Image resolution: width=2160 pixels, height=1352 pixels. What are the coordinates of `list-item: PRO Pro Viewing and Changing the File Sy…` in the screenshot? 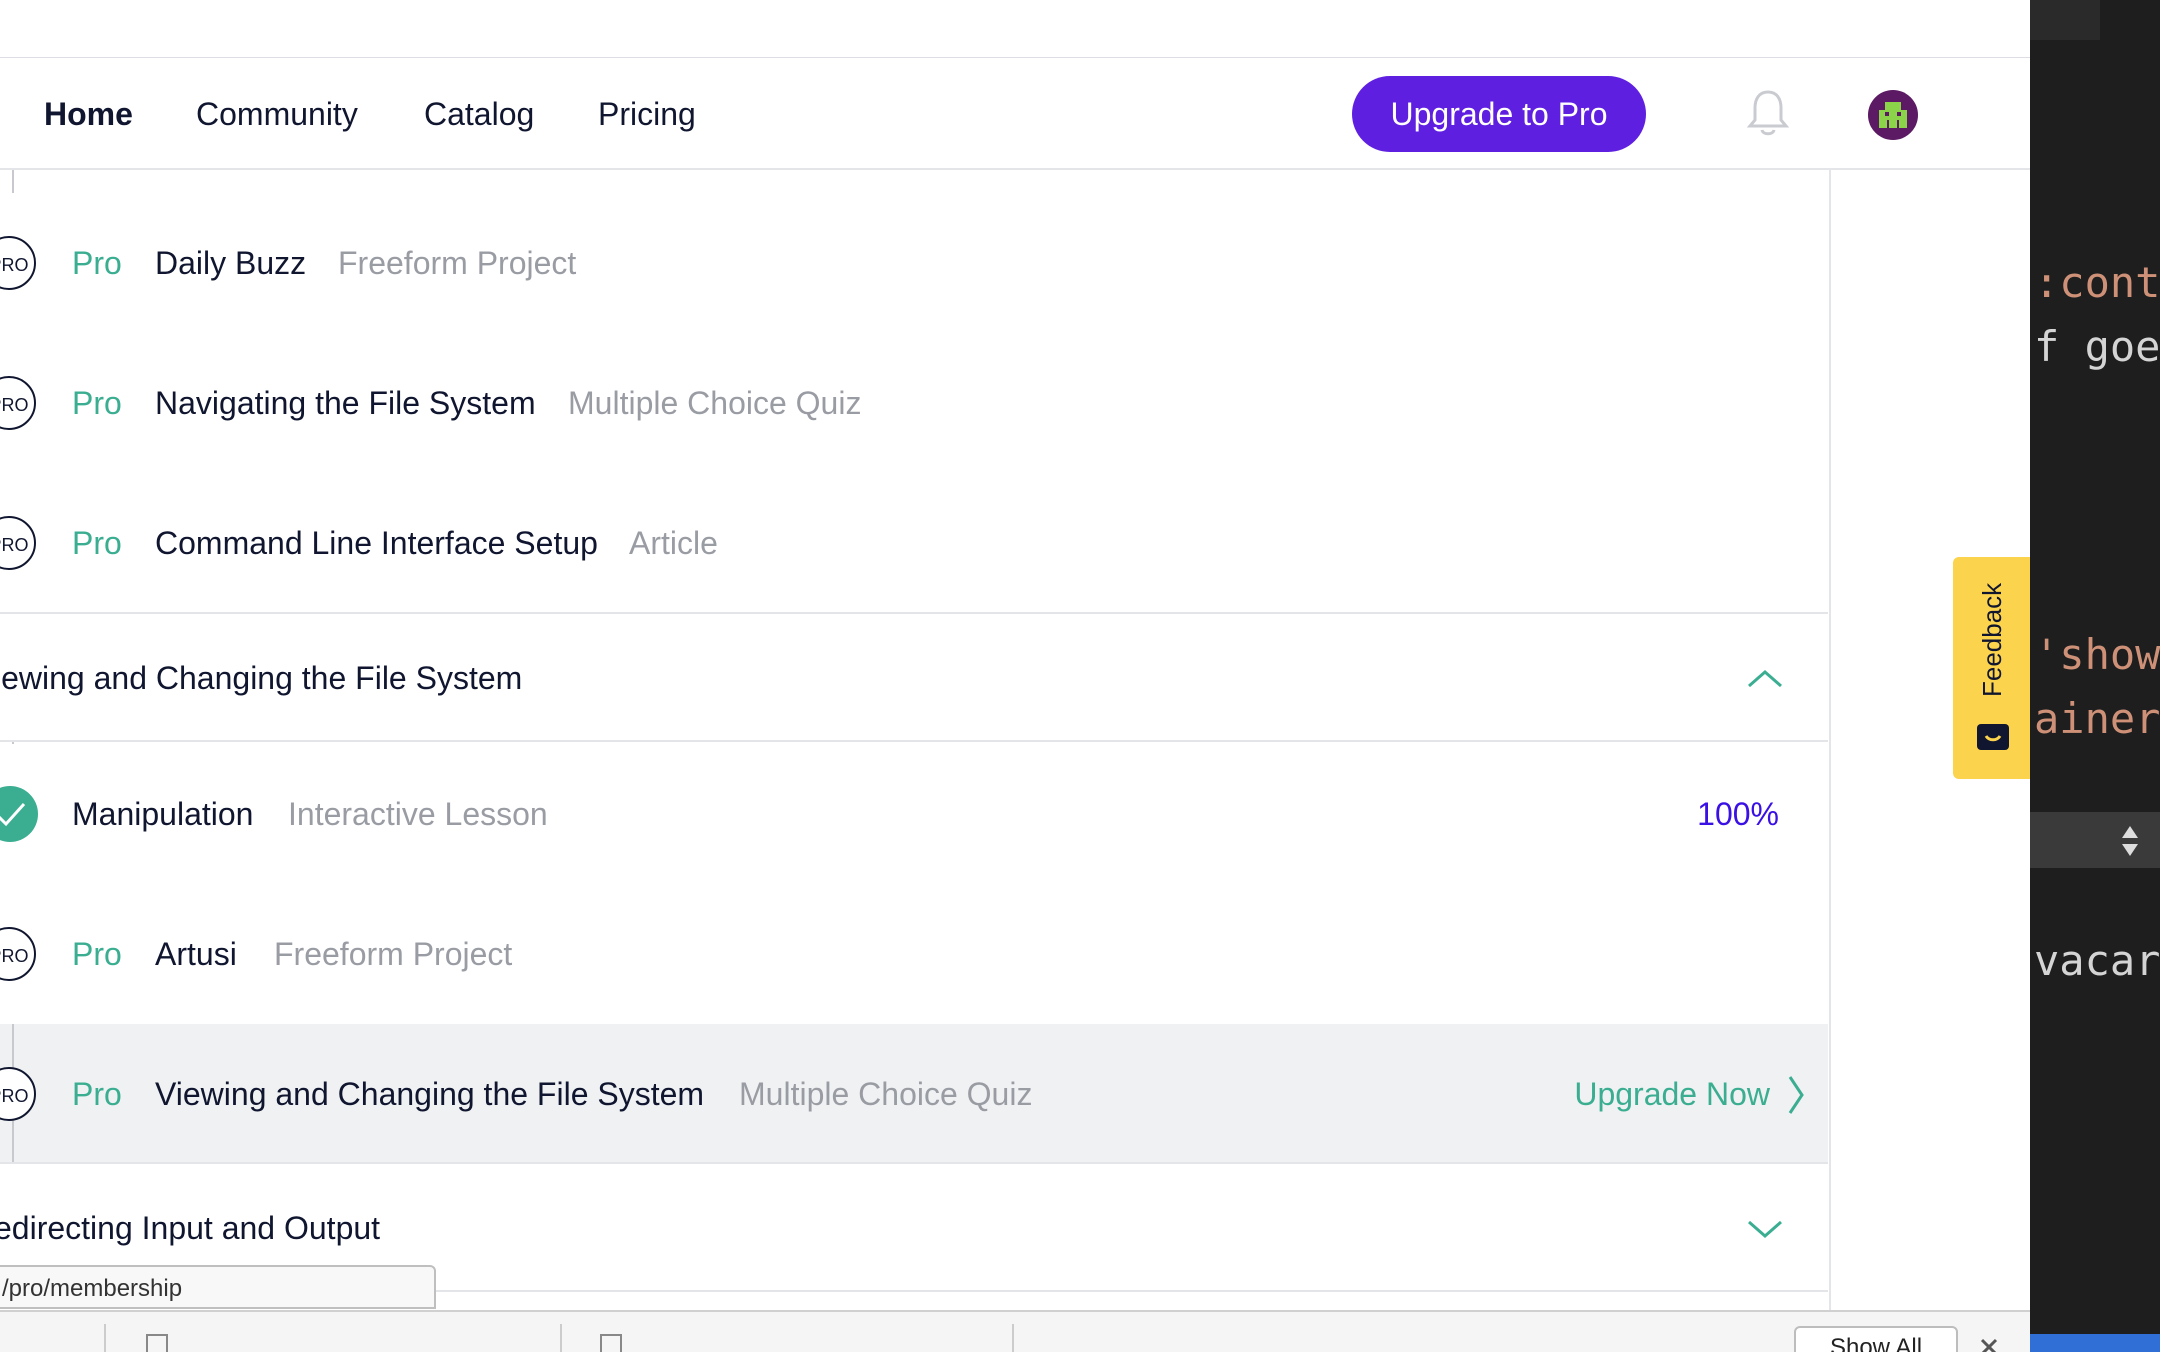 It's located at (914, 1094).